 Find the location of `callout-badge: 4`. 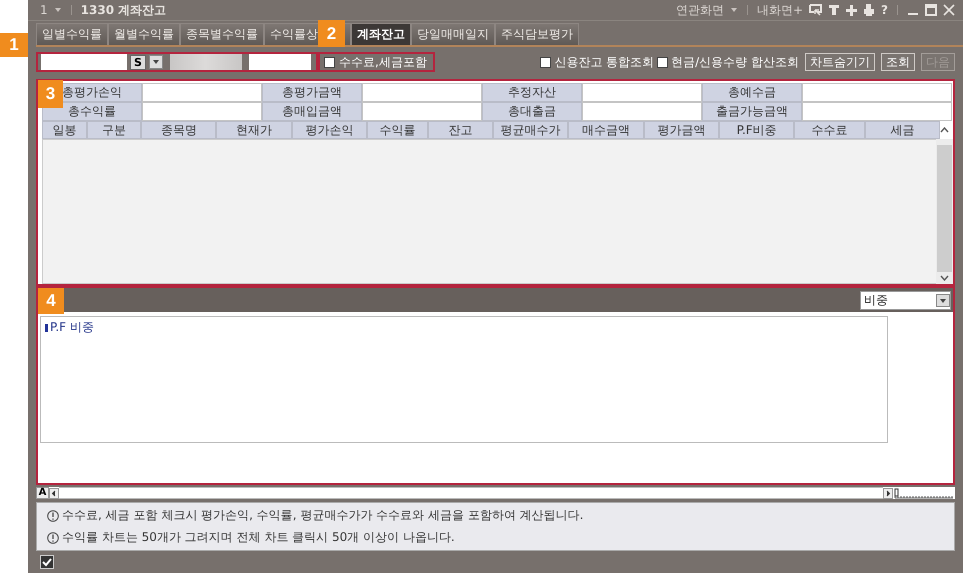

callout-badge: 4 is located at coordinates (51, 301).